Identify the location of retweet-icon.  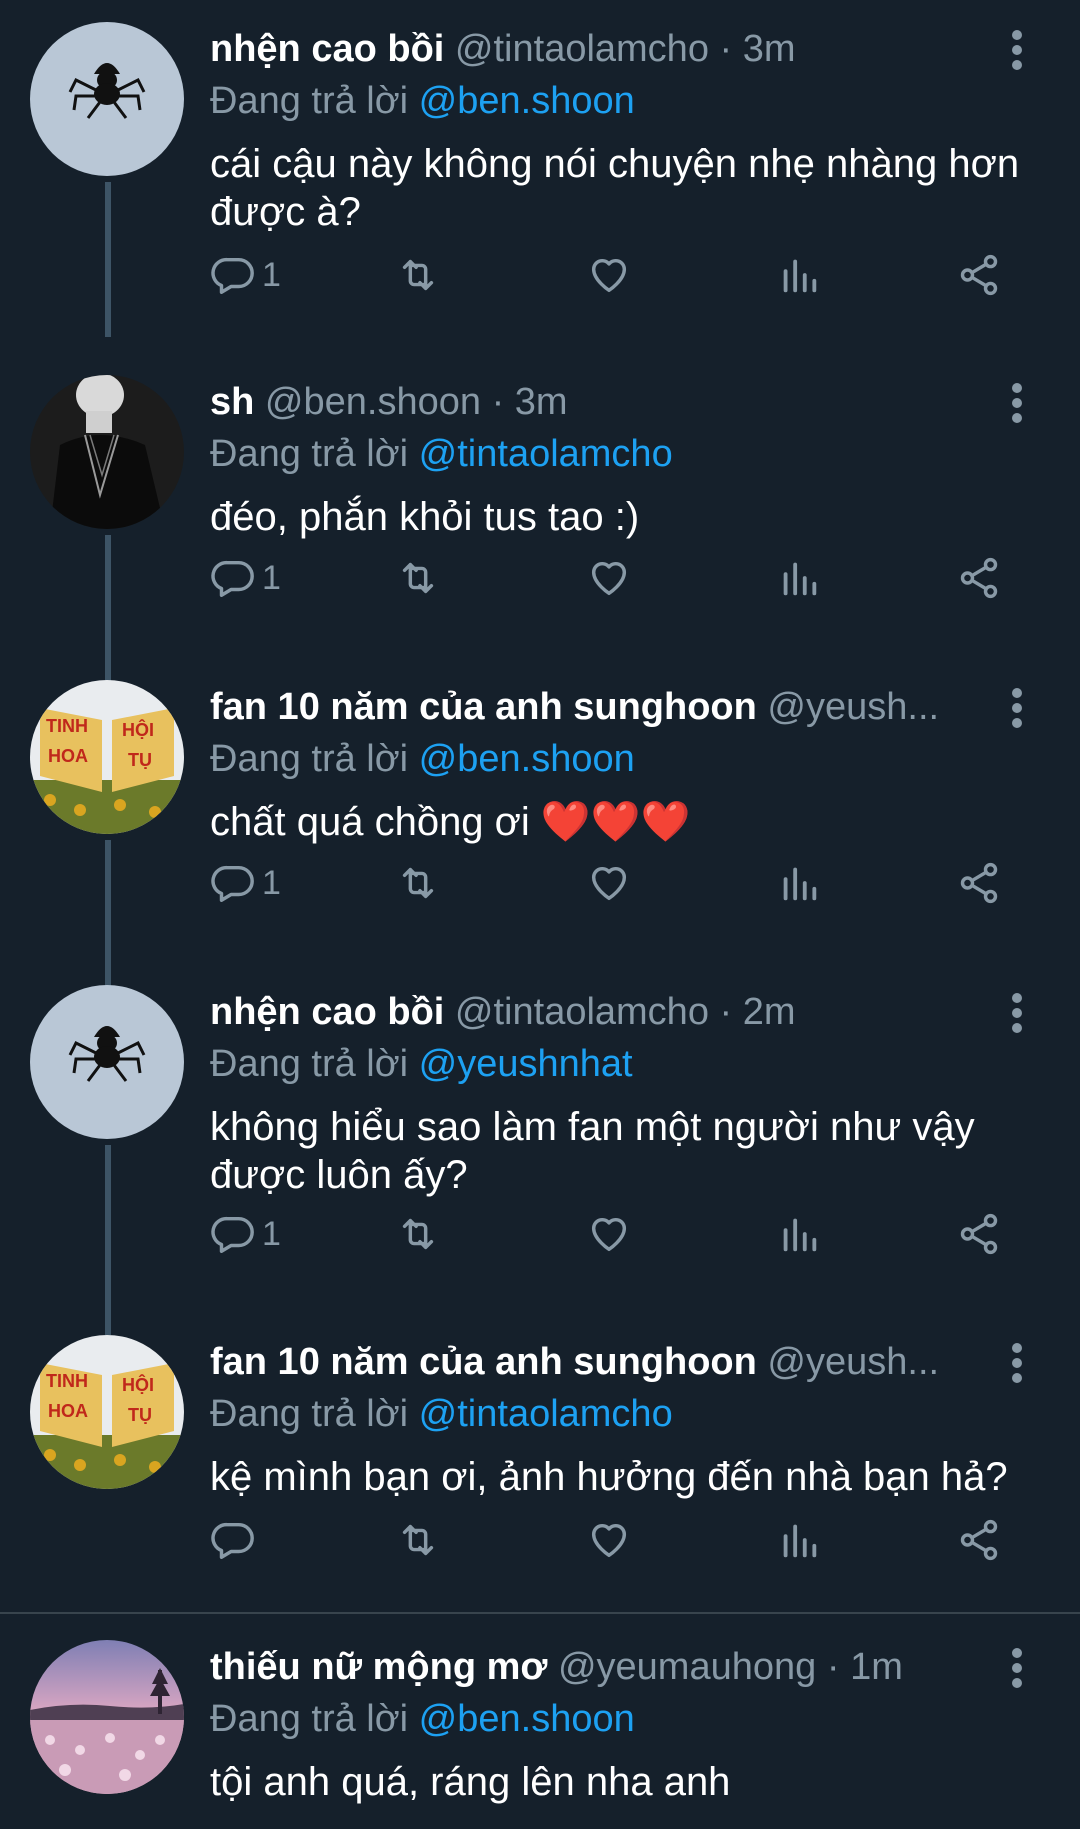
(418, 578).